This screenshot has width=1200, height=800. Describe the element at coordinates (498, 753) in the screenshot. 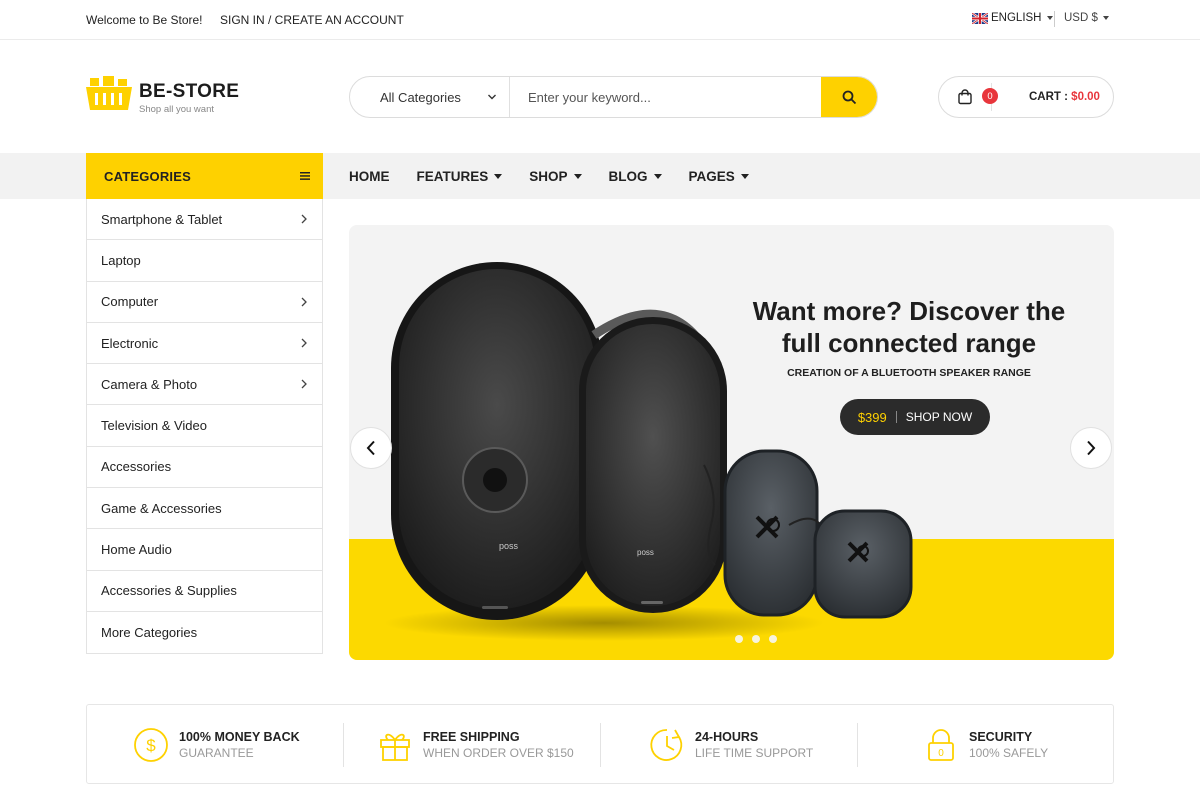

I see `feature-subtitle: WHEN ORDER OVER $150` at that location.